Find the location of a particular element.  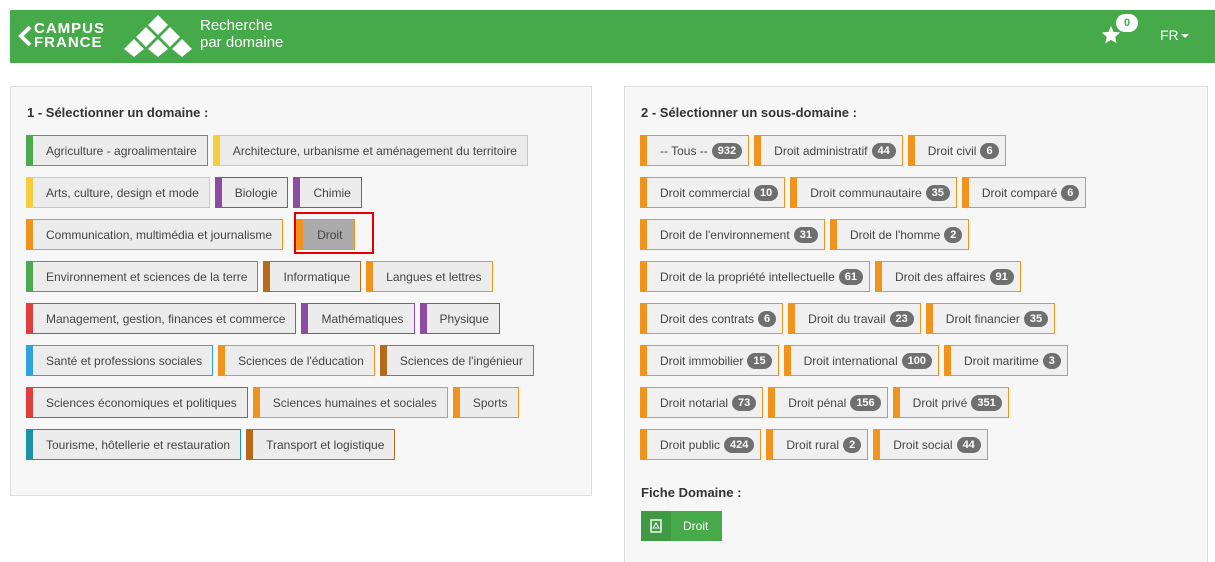

pdf-icon is located at coordinates (656, 526).